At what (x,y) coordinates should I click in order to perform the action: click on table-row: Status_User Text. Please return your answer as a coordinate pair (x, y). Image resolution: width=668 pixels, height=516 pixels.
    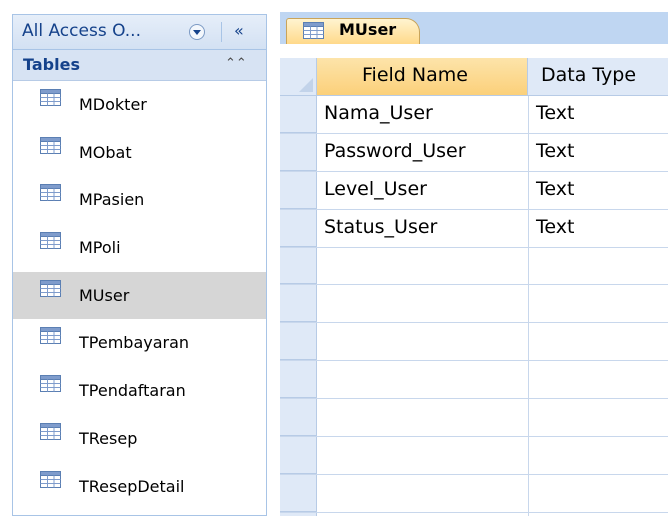
    Looking at the image, I should click on (474, 229).